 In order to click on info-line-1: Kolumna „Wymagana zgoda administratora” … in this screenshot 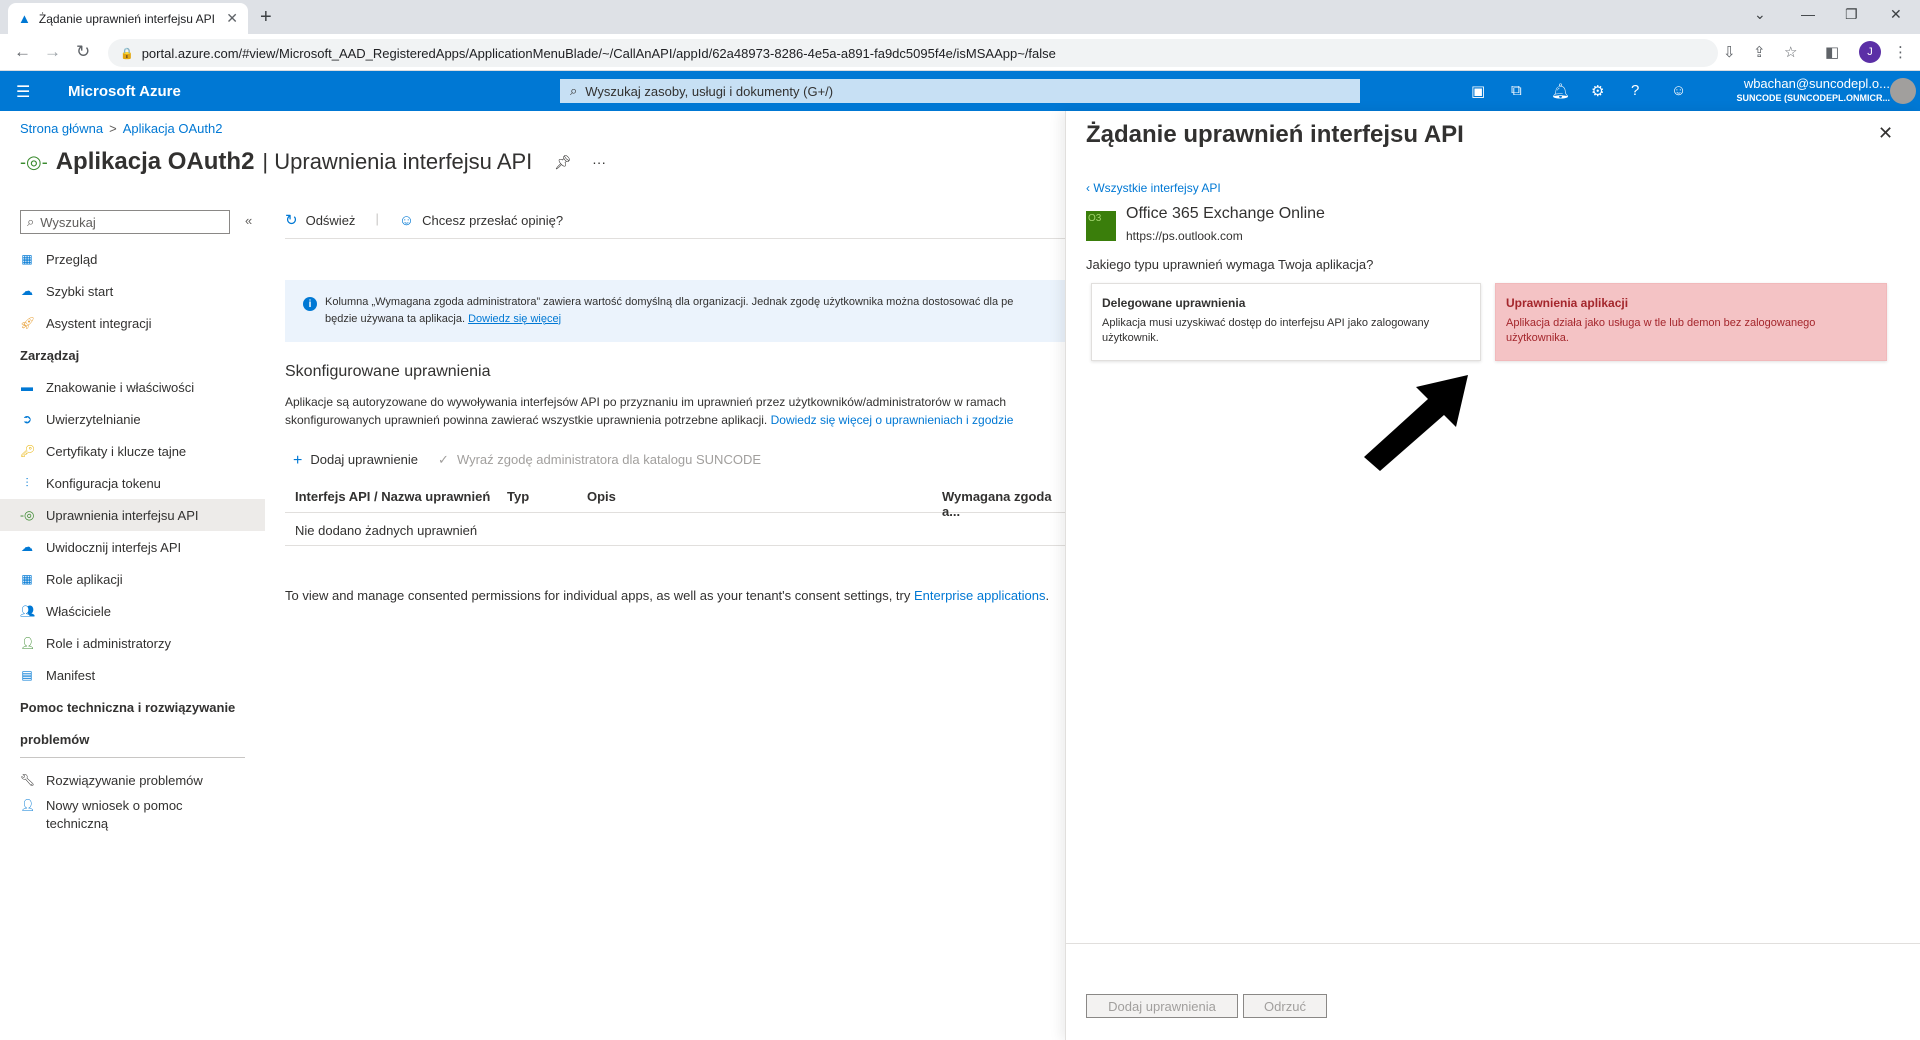, I will do `click(669, 302)`.